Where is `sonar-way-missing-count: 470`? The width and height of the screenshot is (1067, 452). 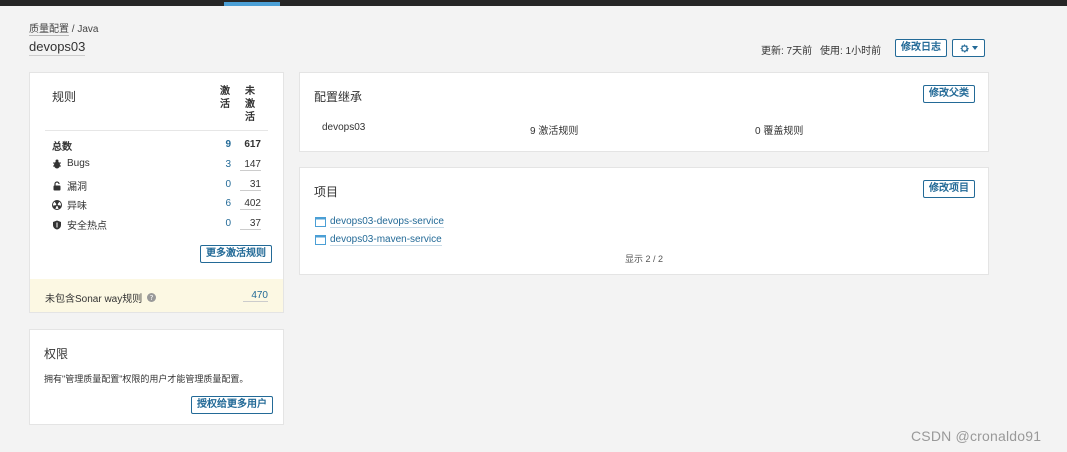
sonar-way-missing-count: 470 is located at coordinates (255, 296).